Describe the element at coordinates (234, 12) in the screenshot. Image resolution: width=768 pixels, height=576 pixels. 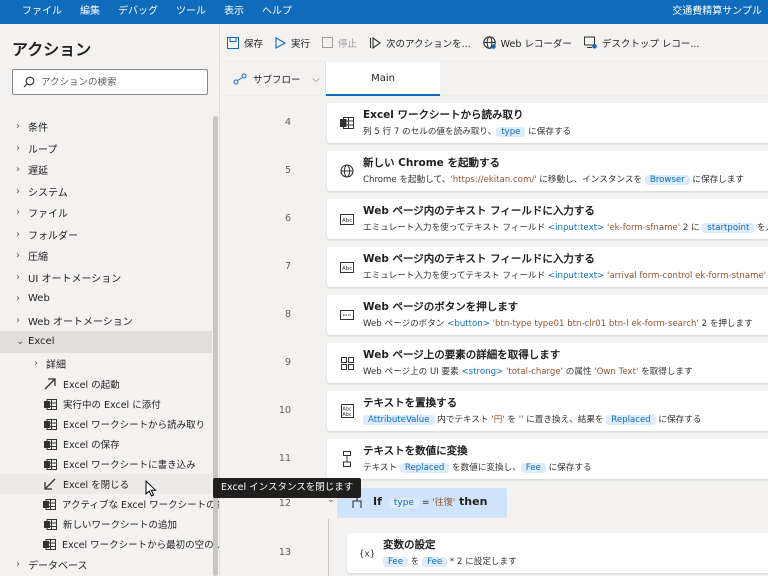
I see `menu-view: 表示` at that location.